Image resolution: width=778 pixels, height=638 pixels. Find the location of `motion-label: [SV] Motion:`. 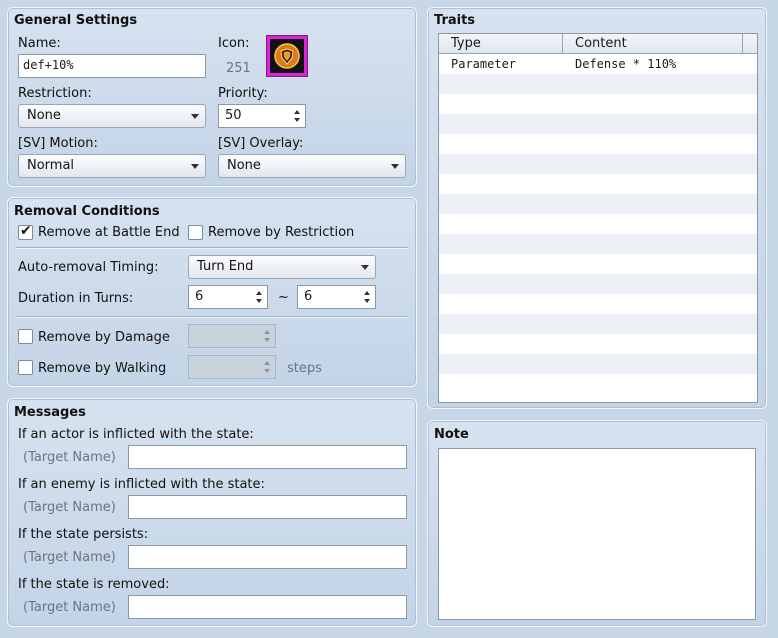

motion-label: [SV] Motion: is located at coordinates (58, 143).